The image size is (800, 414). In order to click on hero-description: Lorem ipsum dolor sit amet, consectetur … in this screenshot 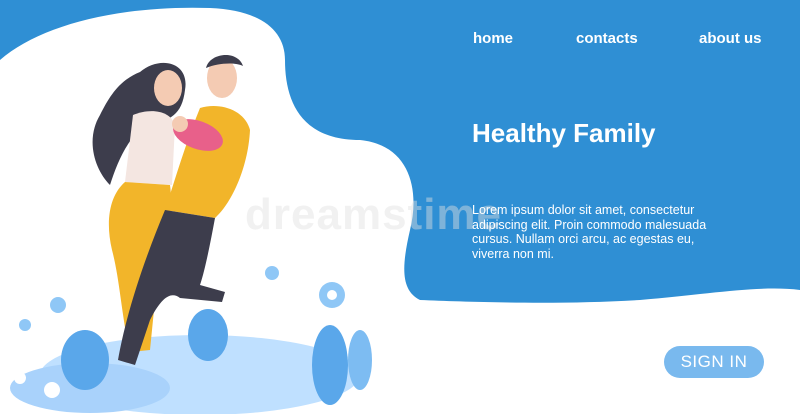, I will do `click(589, 232)`.